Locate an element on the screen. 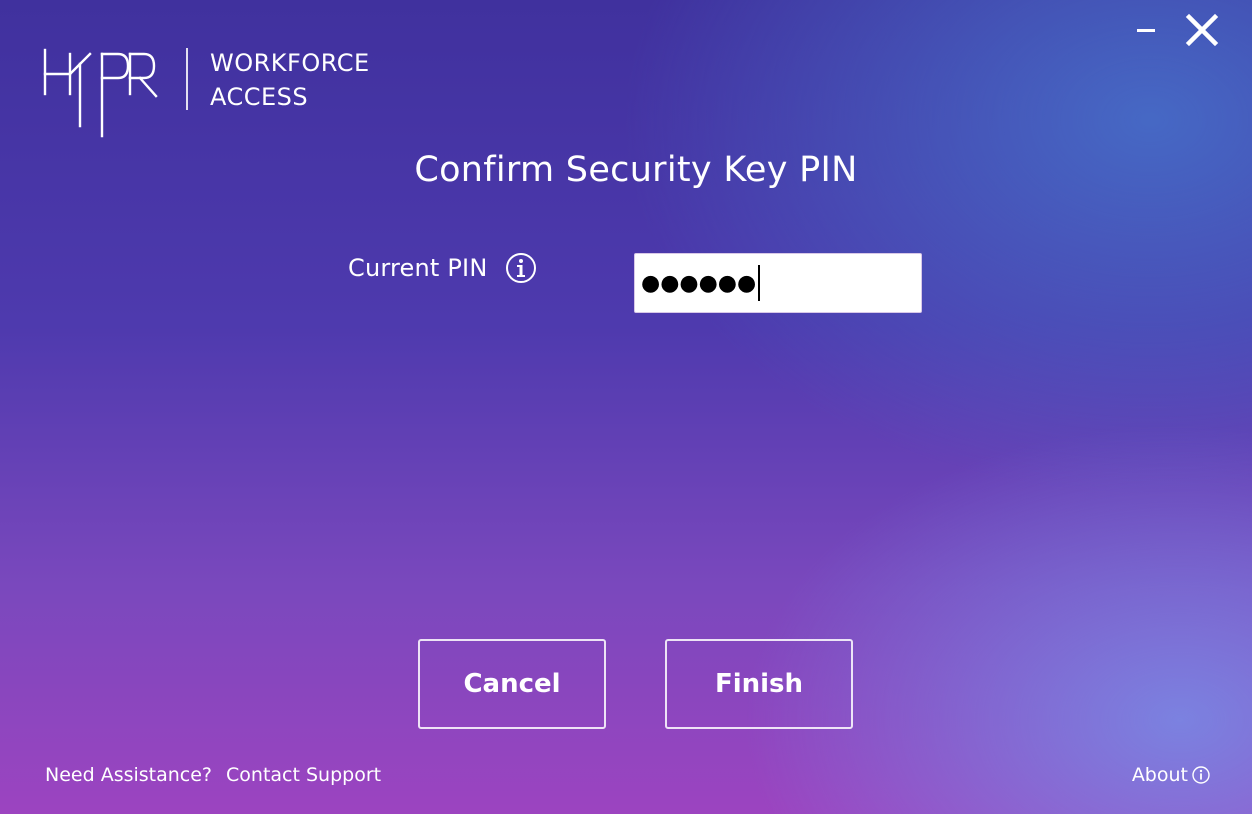 The height and width of the screenshot is (814, 1252). hypr-logo: WORKFORCE ACCESS is located at coordinates (205, 92).